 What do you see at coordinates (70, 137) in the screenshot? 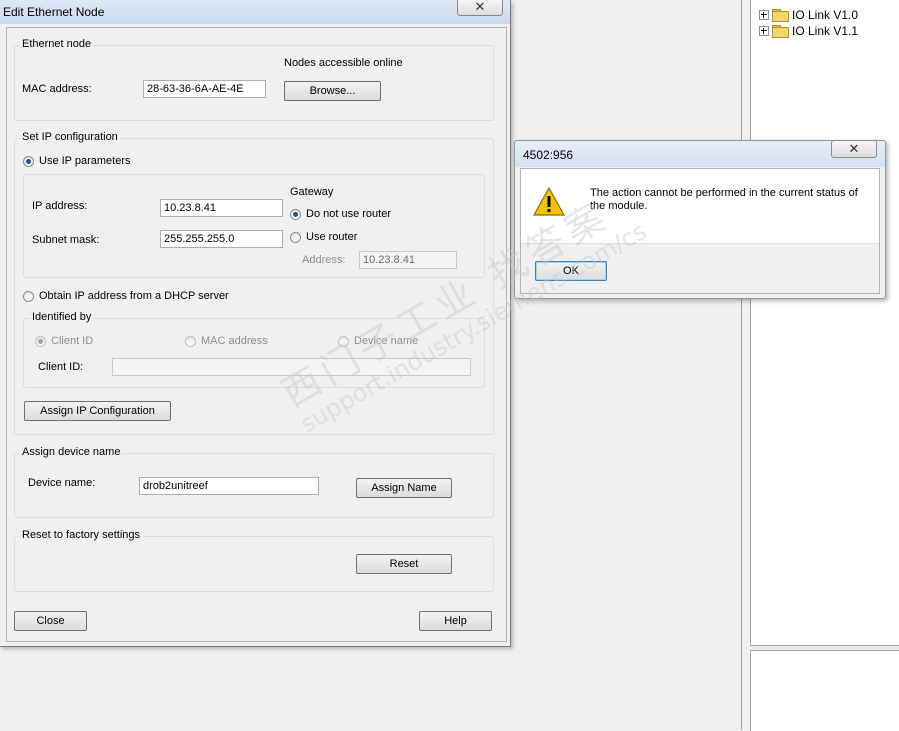
I see `ip-configuration-legend: Set IP configuration` at bounding box center [70, 137].